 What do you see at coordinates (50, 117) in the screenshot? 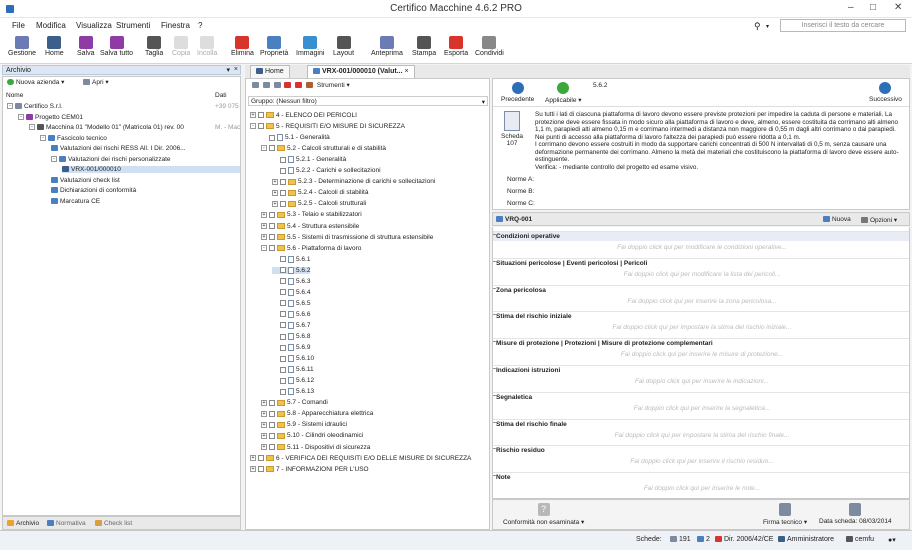
I see `archive-tree-item: - Progetto CEM01` at bounding box center [50, 117].